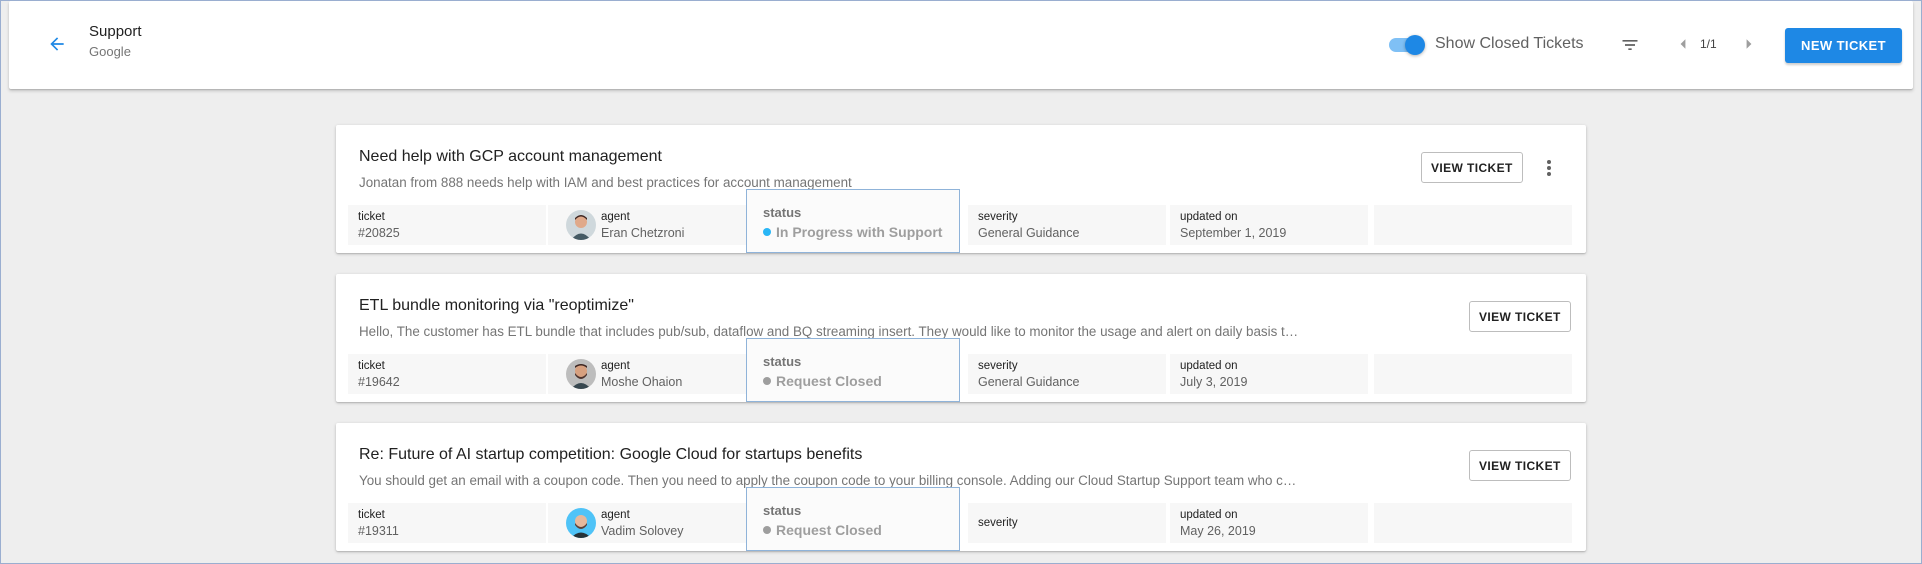 Image resolution: width=1922 pixels, height=564 pixels. I want to click on page-title: Support, so click(115, 31).